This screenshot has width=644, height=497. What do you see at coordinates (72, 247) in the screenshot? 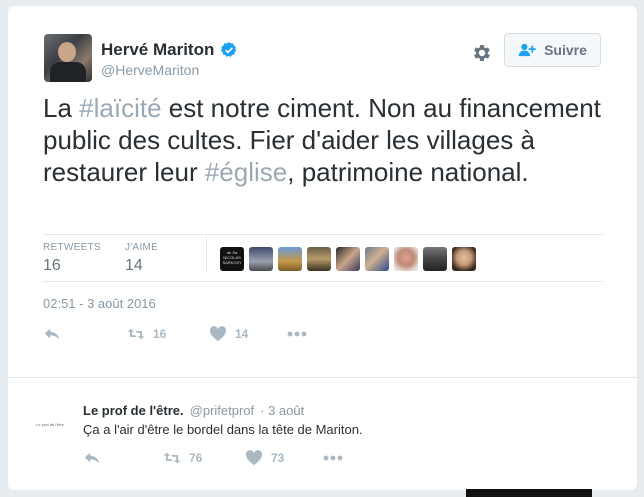
I see `retweets-label: RETWEETS` at bounding box center [72, 247].